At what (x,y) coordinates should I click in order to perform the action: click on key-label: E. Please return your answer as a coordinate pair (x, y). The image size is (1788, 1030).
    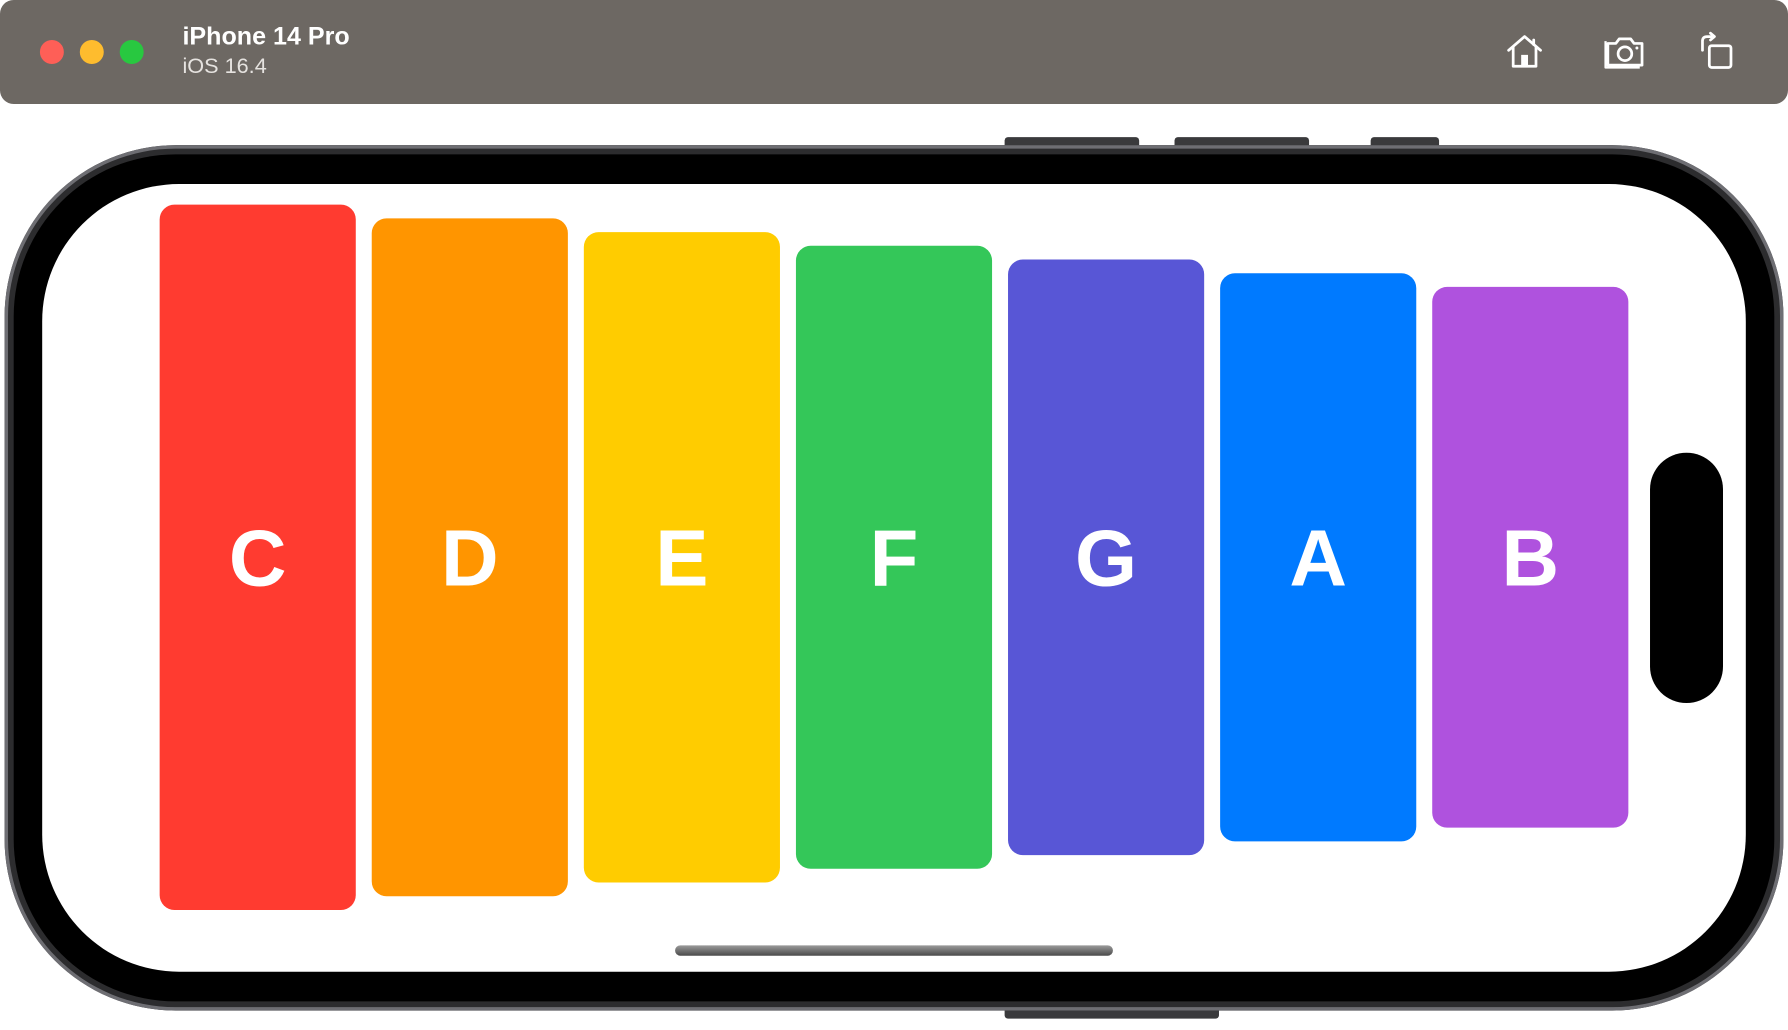
    Looking at the image, I should click on (682, 557).